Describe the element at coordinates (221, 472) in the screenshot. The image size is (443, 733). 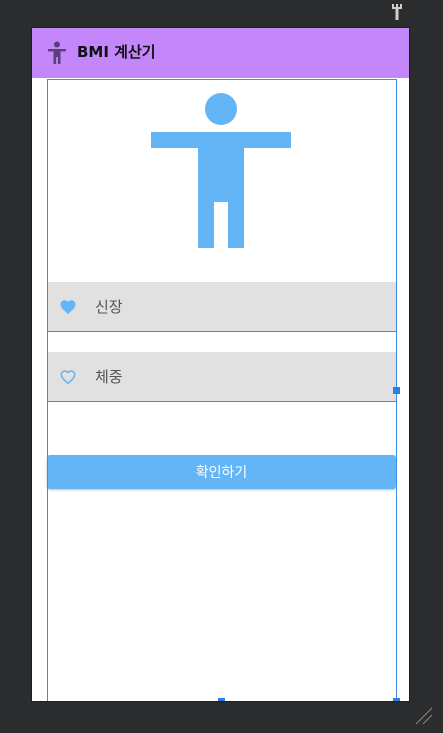
I see `confirm-button: 확인하기` at that location.